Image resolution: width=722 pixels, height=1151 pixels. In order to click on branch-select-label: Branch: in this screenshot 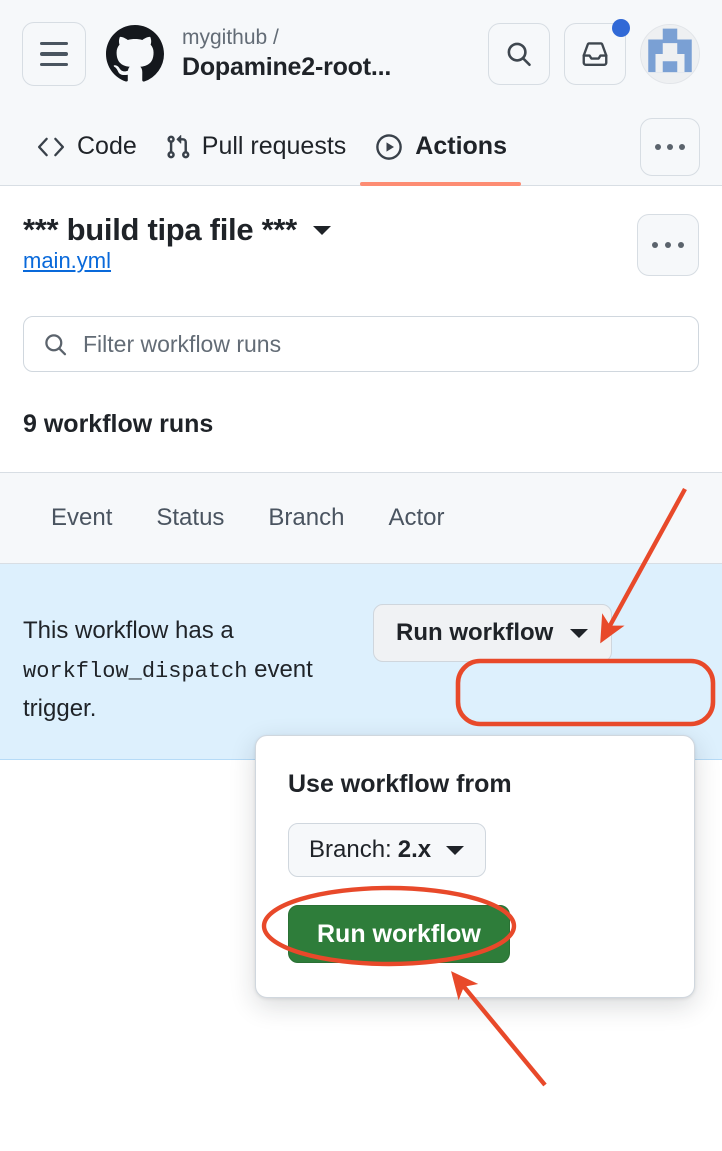, I will do `click(350, 849)`.